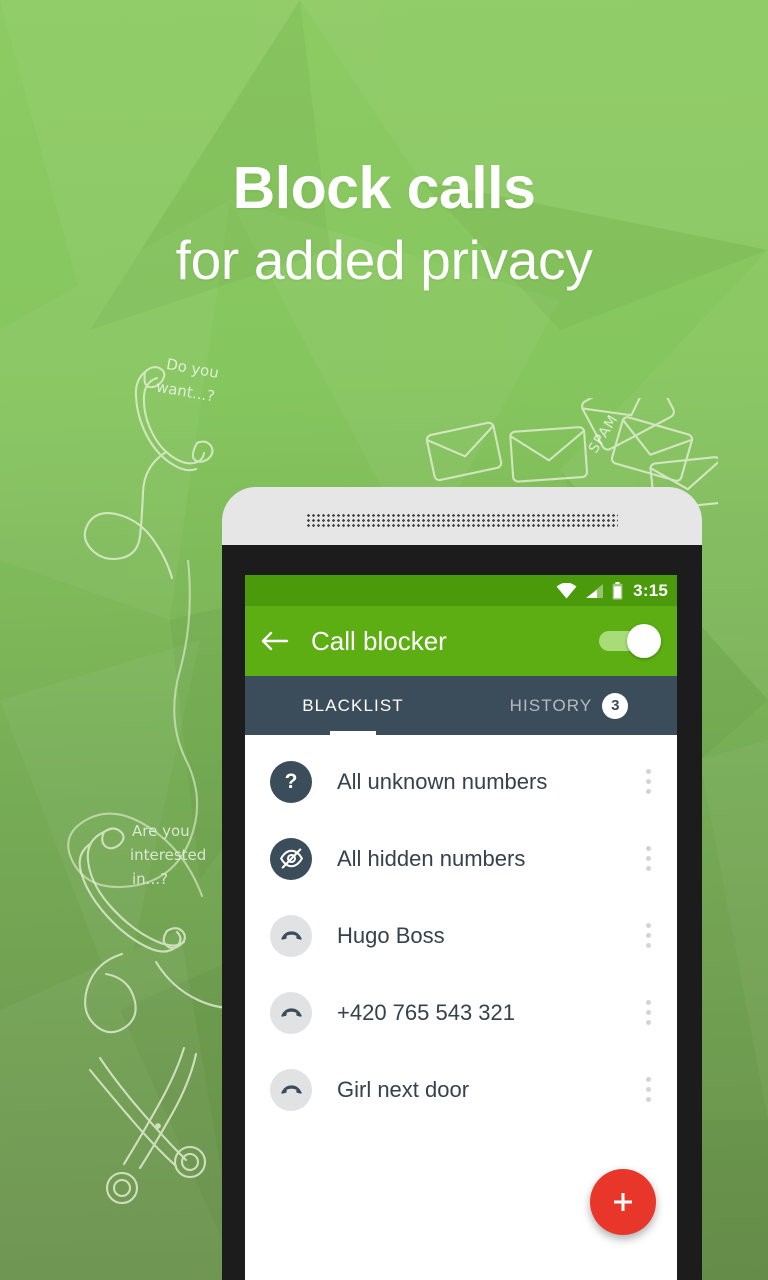 Image resolution: width=768 pixels, height=1280 pixels. What do you see at coordinates (566, 590) in the screenshot?
I see `wifi-icon` at bounding box center [566, 590].